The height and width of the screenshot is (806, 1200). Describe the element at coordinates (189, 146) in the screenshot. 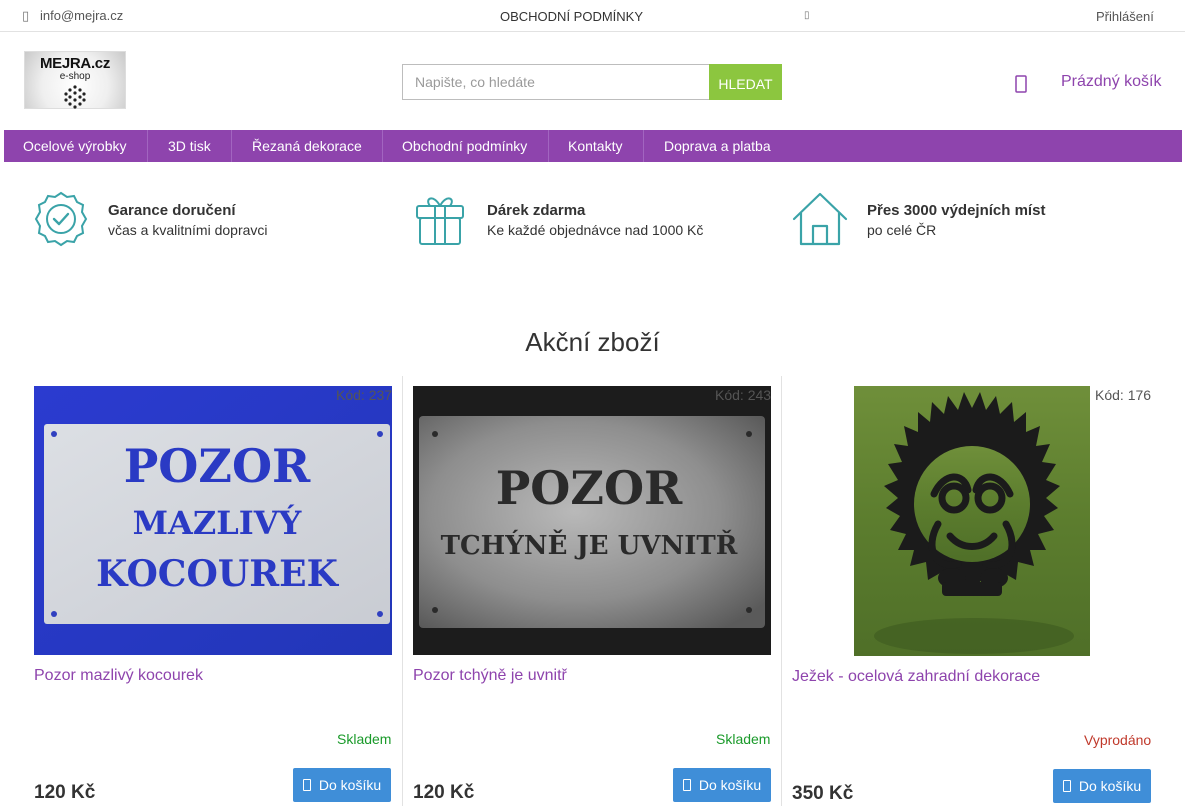

I see `nav-item-3d-tisk: 3D tisk` at that location.